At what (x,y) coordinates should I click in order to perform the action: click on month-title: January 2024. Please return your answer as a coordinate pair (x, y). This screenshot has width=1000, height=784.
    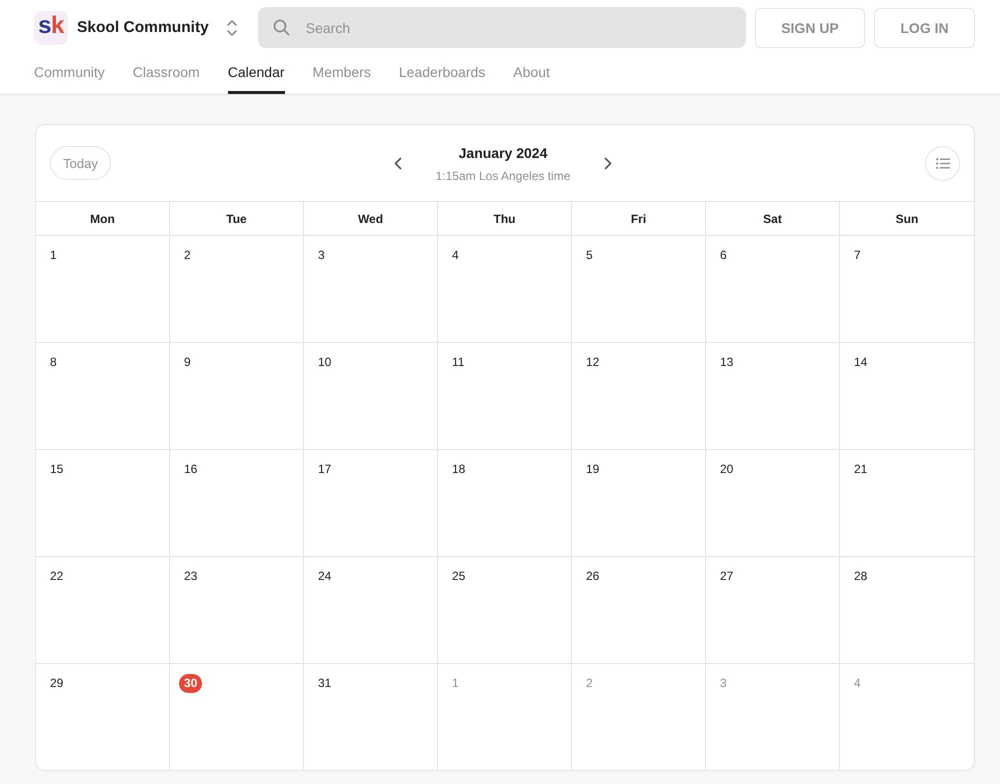
    Looking at the image, I should click on (503, 153).